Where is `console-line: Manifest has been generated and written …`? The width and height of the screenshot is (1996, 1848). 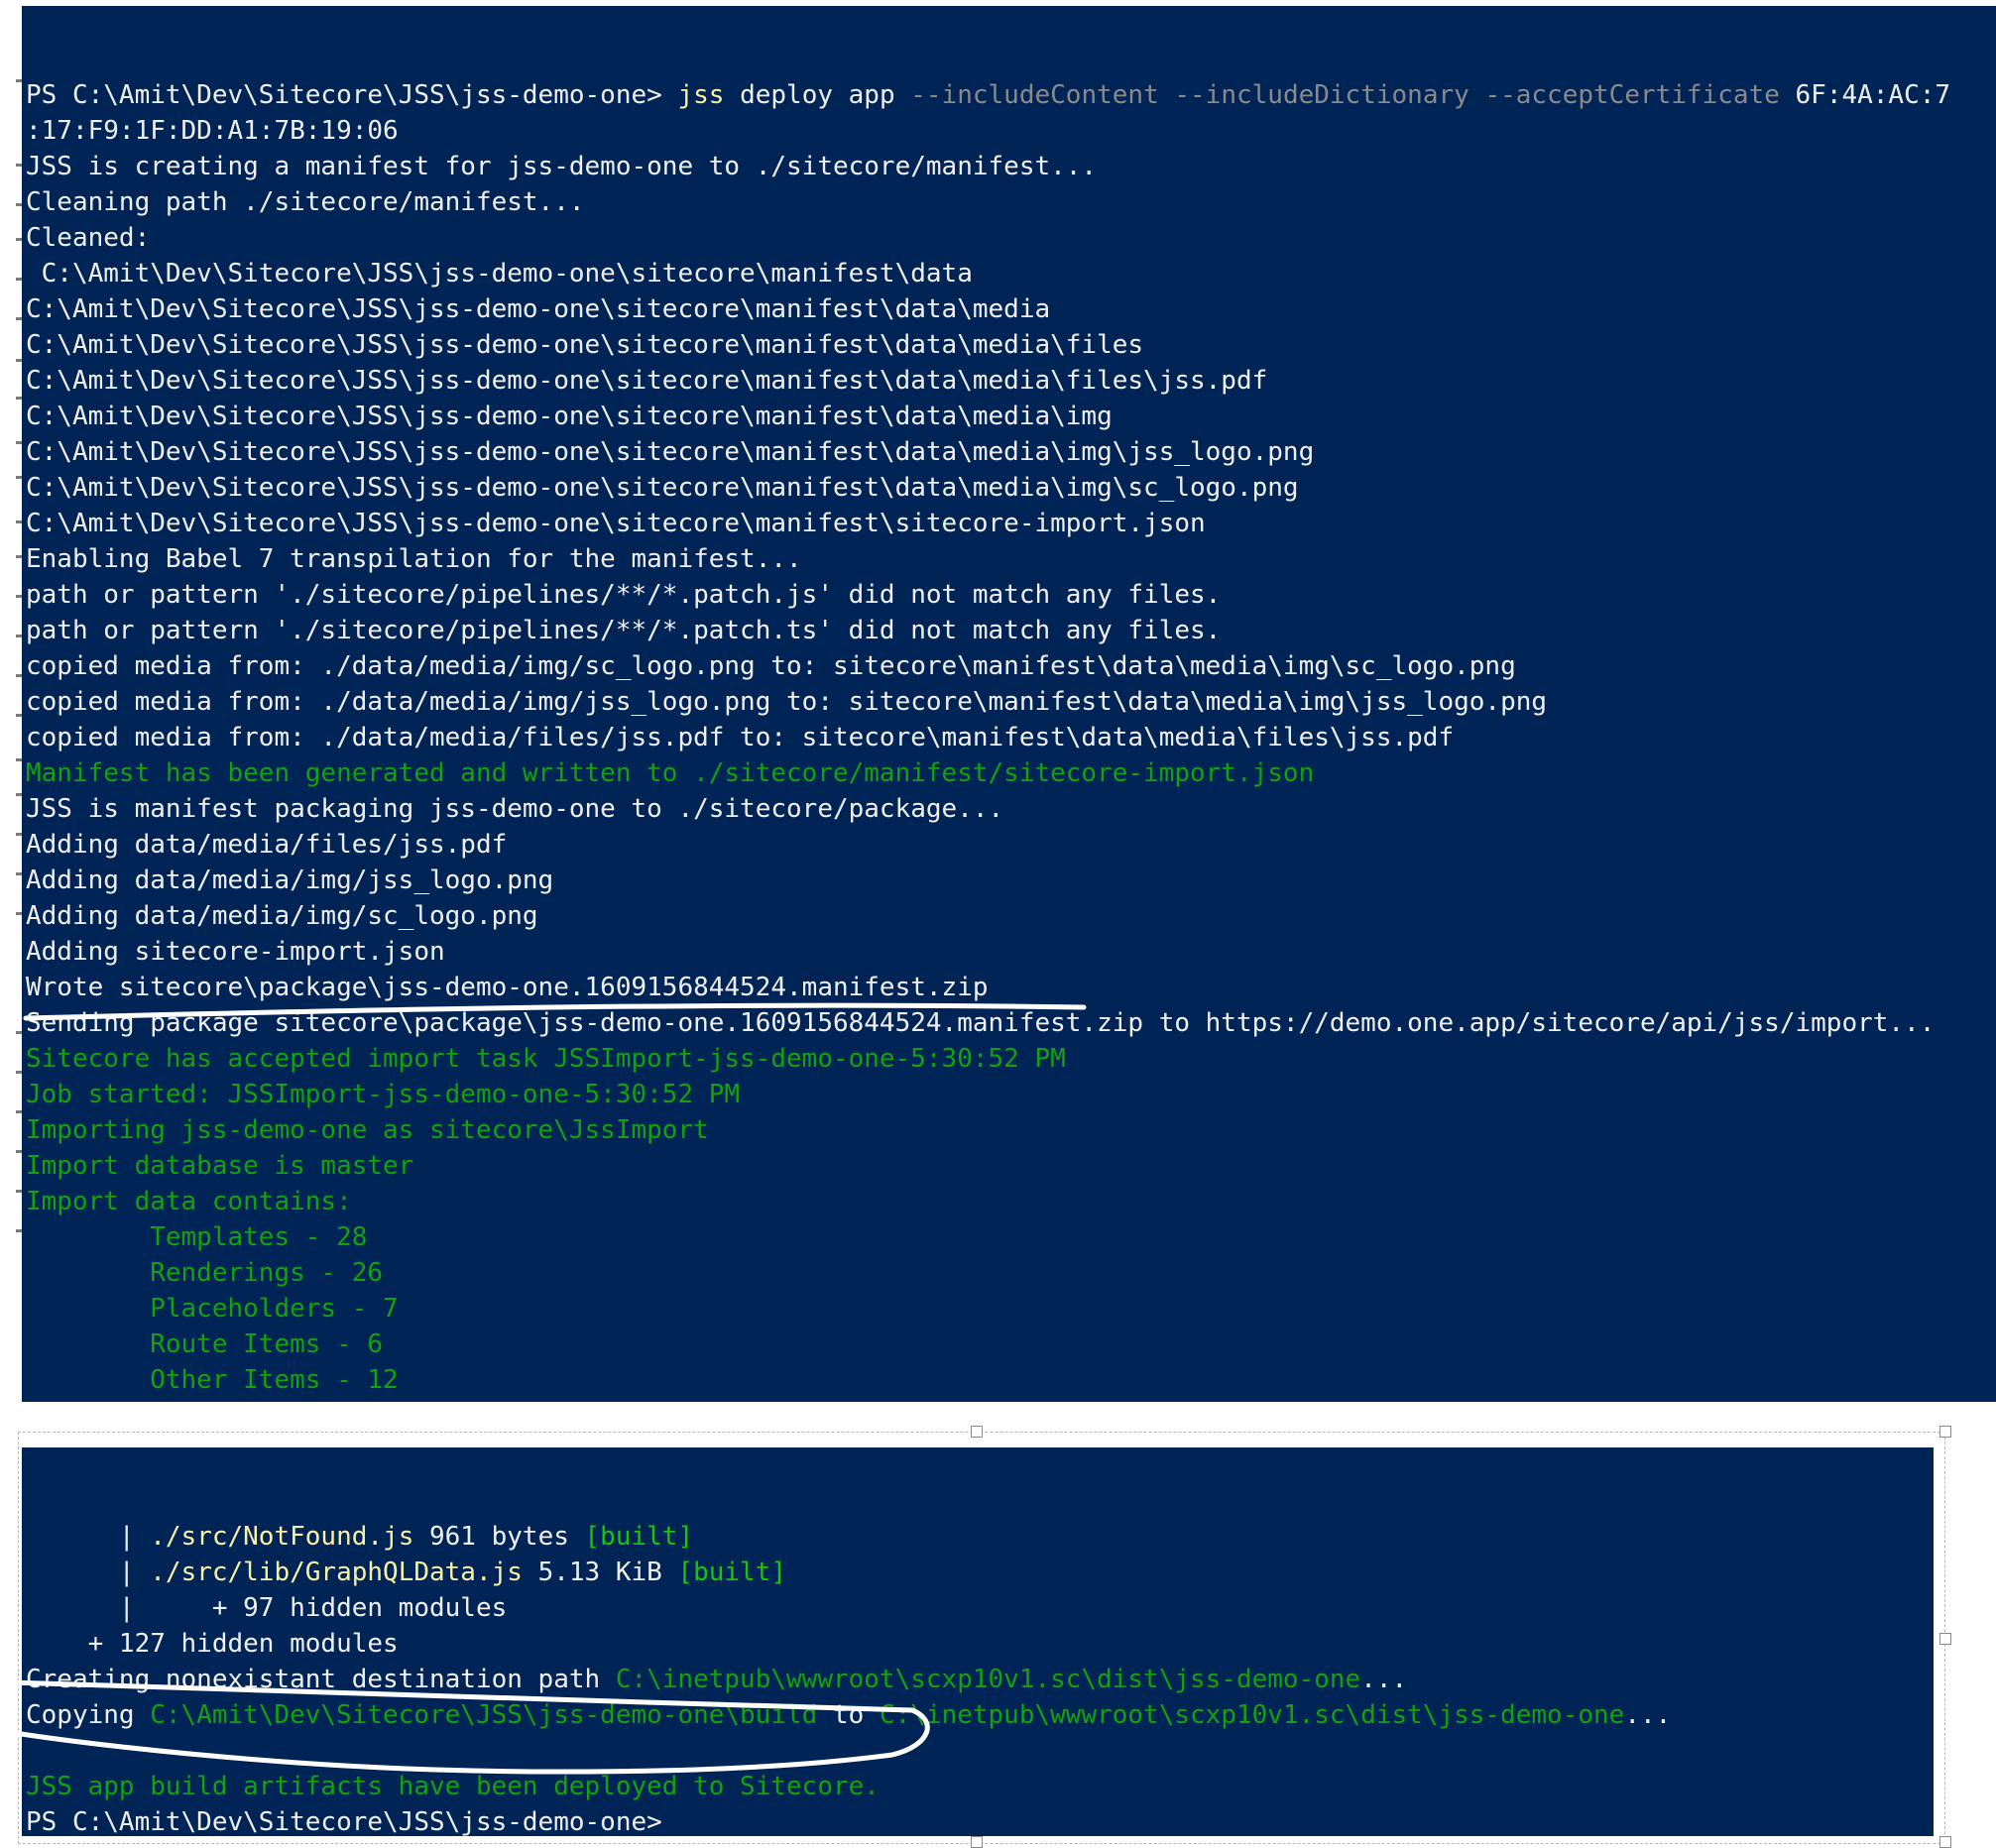
console-line: Manifest has been generated and written … is located at coordinates (1011, 773).